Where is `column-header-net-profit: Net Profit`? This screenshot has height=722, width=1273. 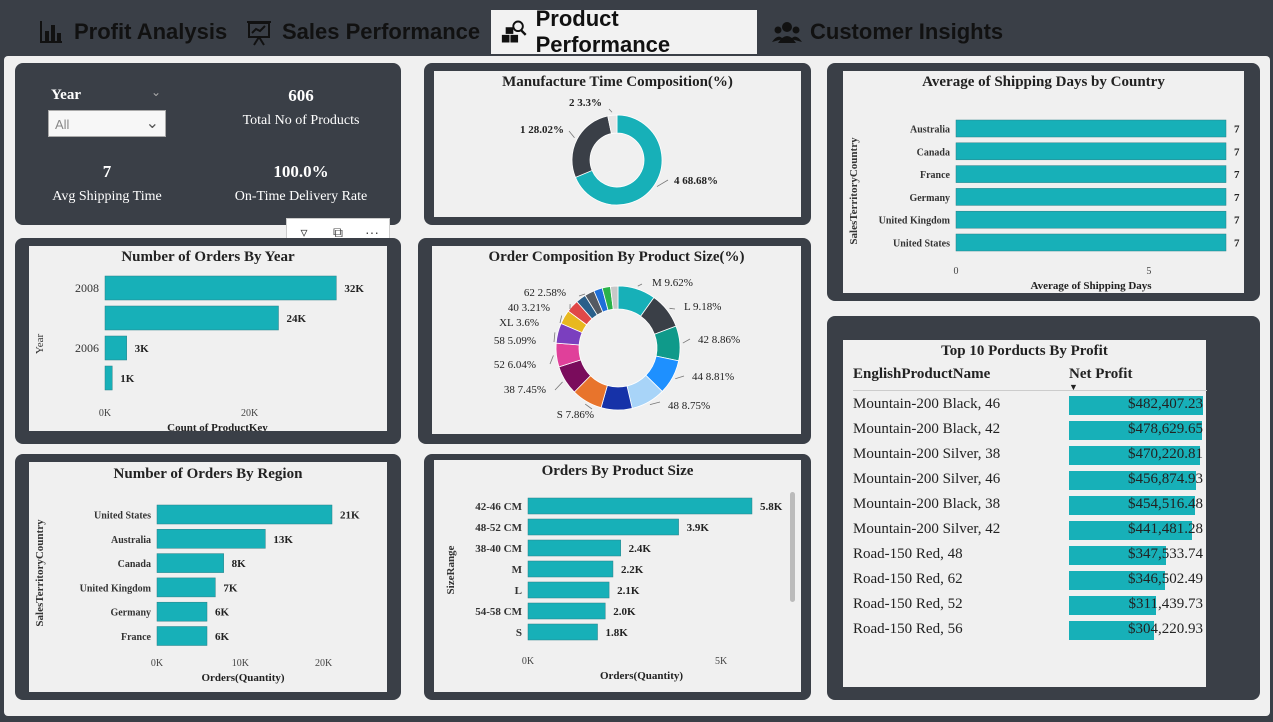
column-header-net-profit: Net Profit is located at coordinates (1100, 374).